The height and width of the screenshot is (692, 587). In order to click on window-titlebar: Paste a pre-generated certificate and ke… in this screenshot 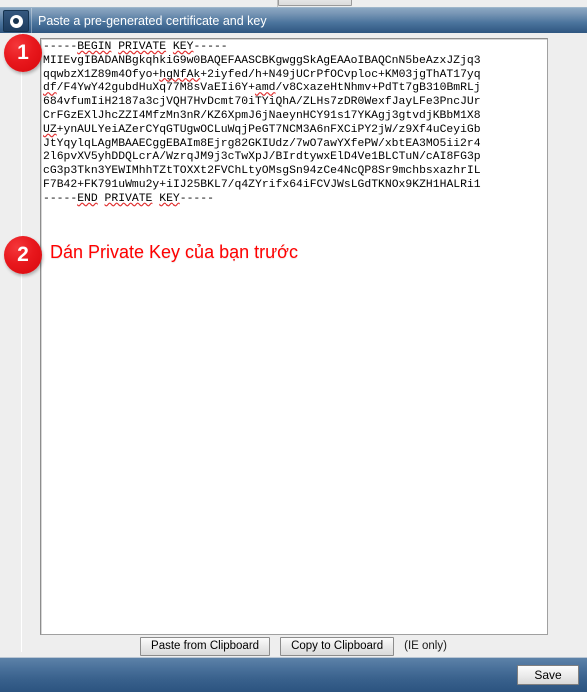, I will do `click(293, 20)`.